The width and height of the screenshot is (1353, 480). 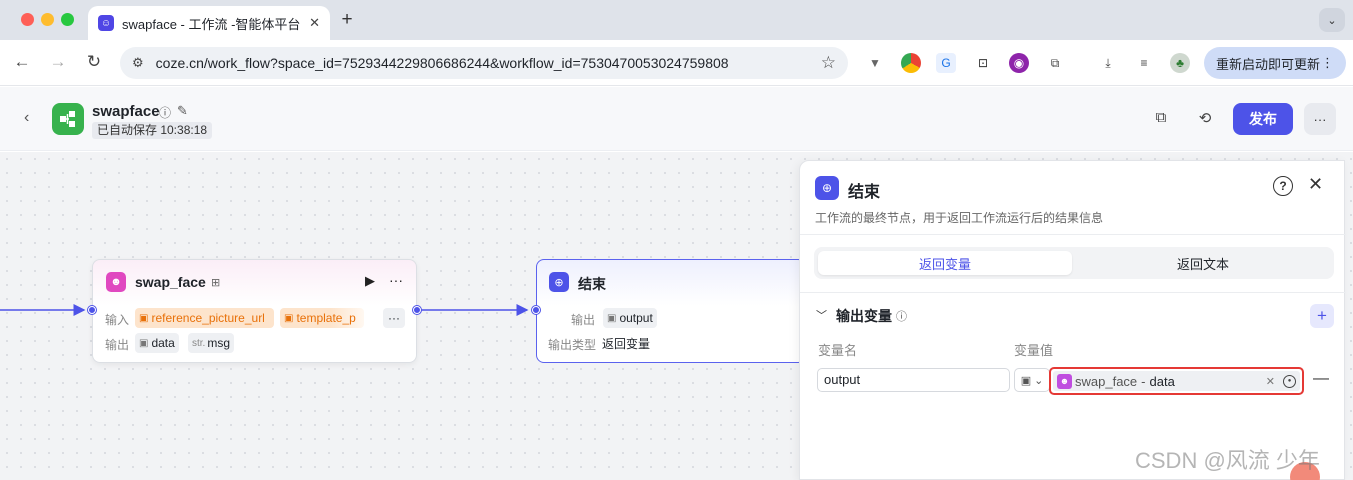 I want to click on input-label: 输入, so click(x=117, y=320).